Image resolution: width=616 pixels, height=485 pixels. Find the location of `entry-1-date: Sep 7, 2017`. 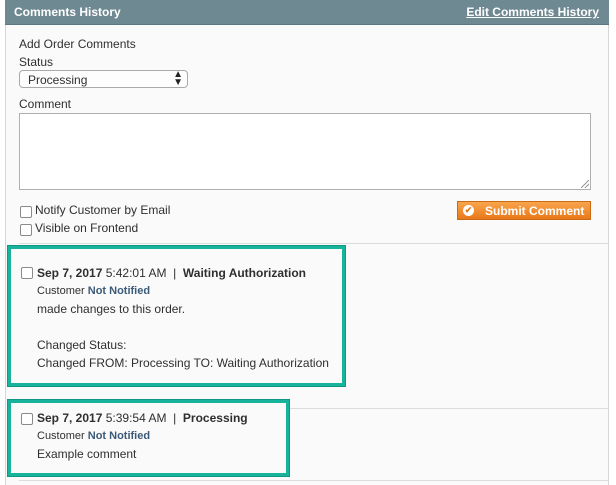

entry-1-date: Sep 7, 2017 is located at coordinates (70, 273).